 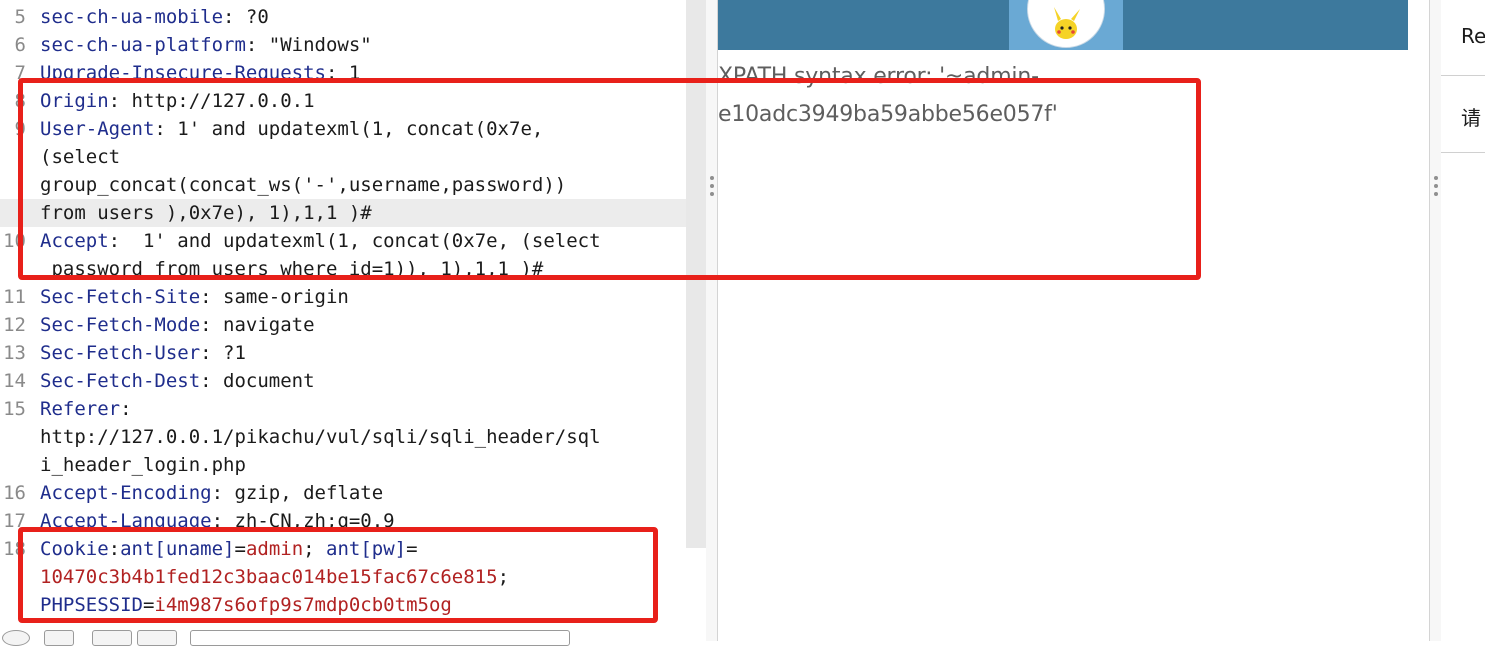 I want to click on forward-button, so click(x=157, y=638).